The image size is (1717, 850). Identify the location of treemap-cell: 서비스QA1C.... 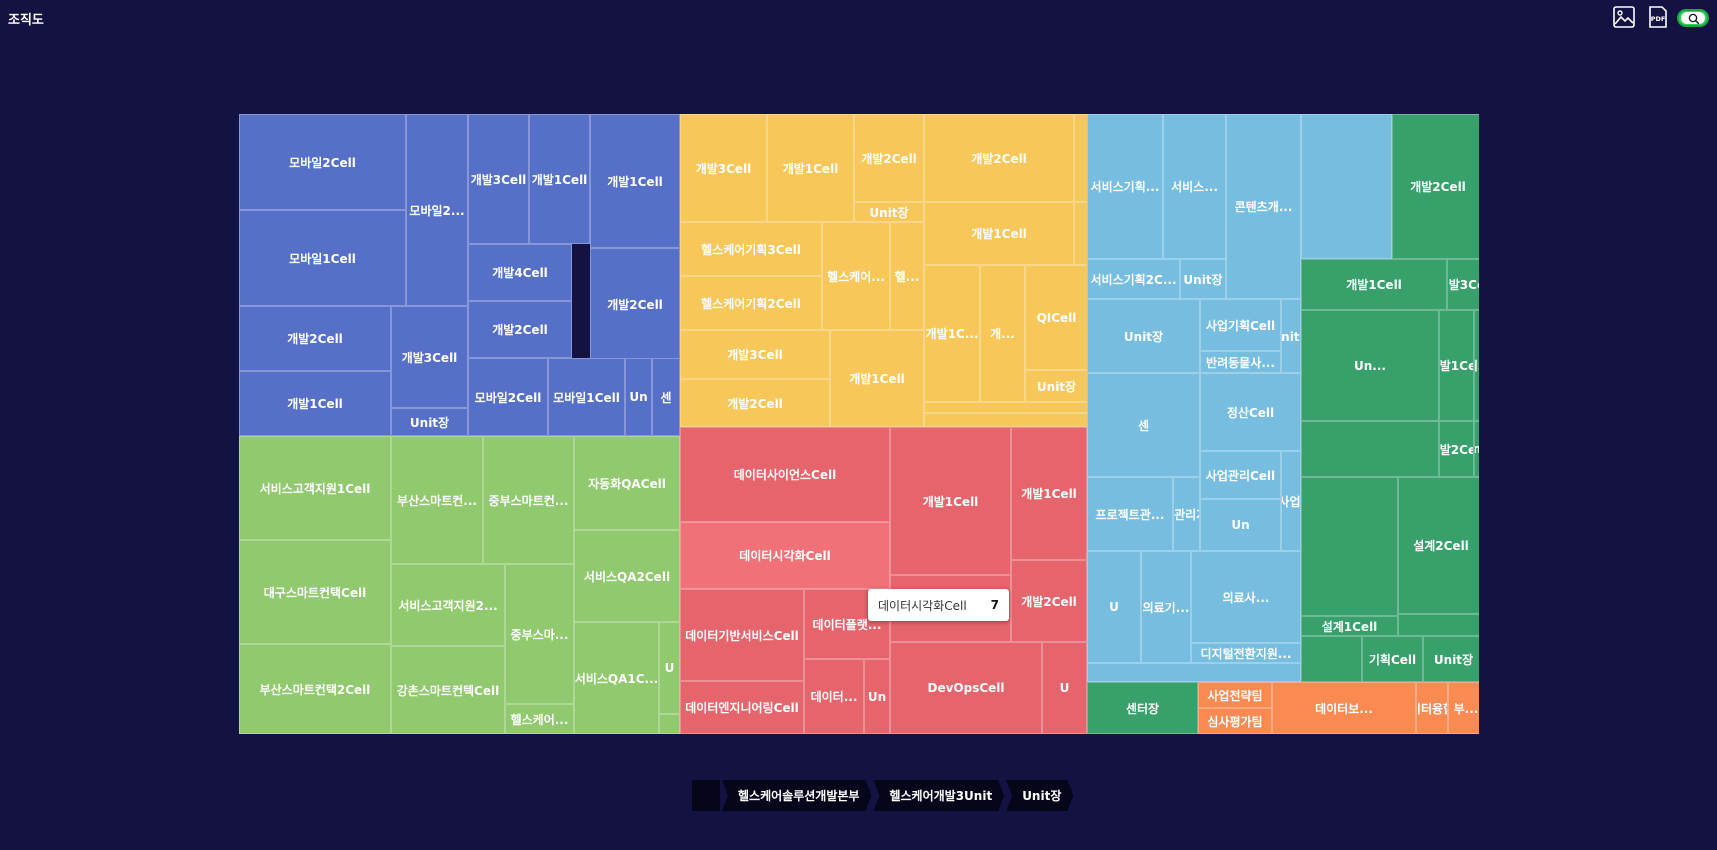
(616, 678).